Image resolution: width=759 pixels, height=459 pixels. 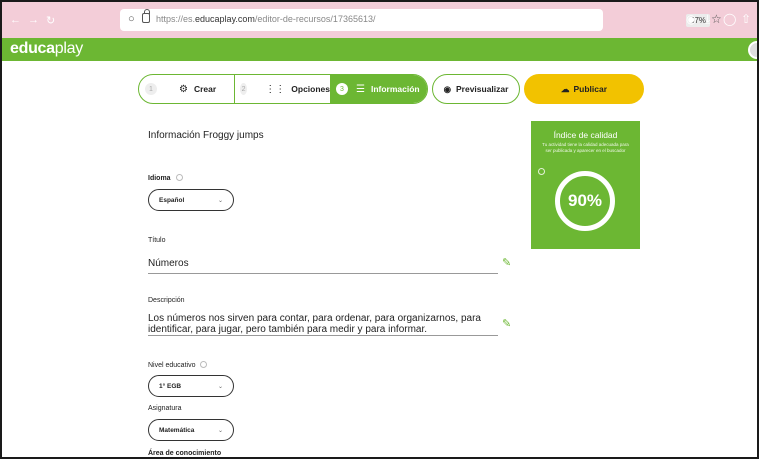 I want to click on account-icon: ◯, so click(x=729, y=19).